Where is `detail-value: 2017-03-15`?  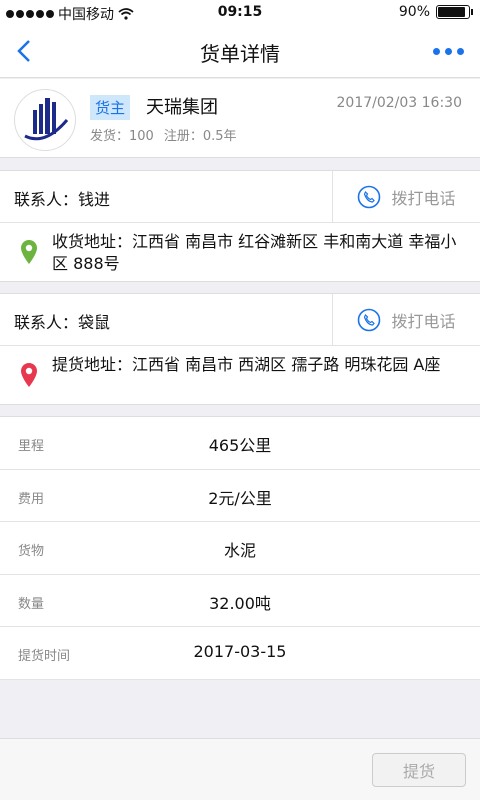
detail-value: 2017-03-15 is located at coordinates (240, 651).